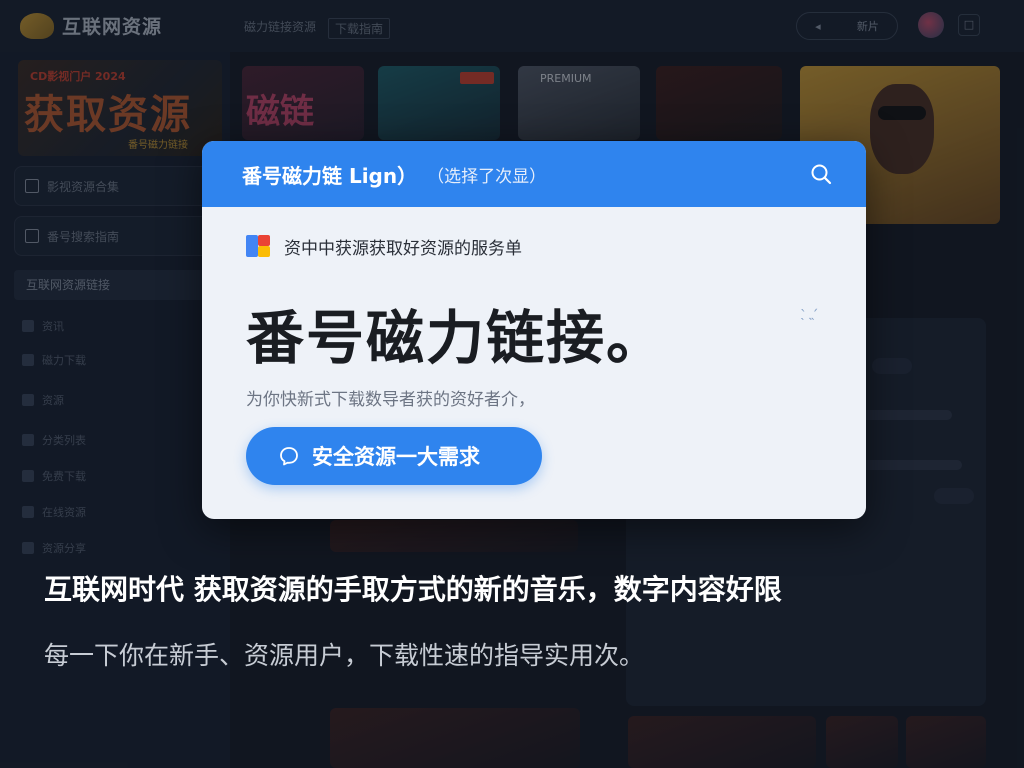  Describe the element at coordinates (809, 311) in the screenshot. I see `sparkle-icon: ˎ ˏ ˴ ˵` at that location.